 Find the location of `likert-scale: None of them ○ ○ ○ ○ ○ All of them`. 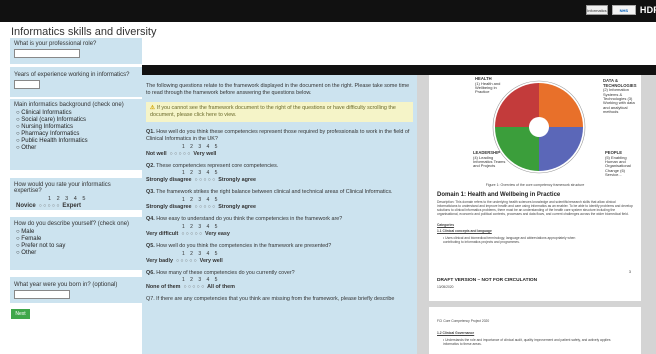

likert-scale: None of them ○ ○ ○ ○ ○ All of them is located at coordinates (279, 288).